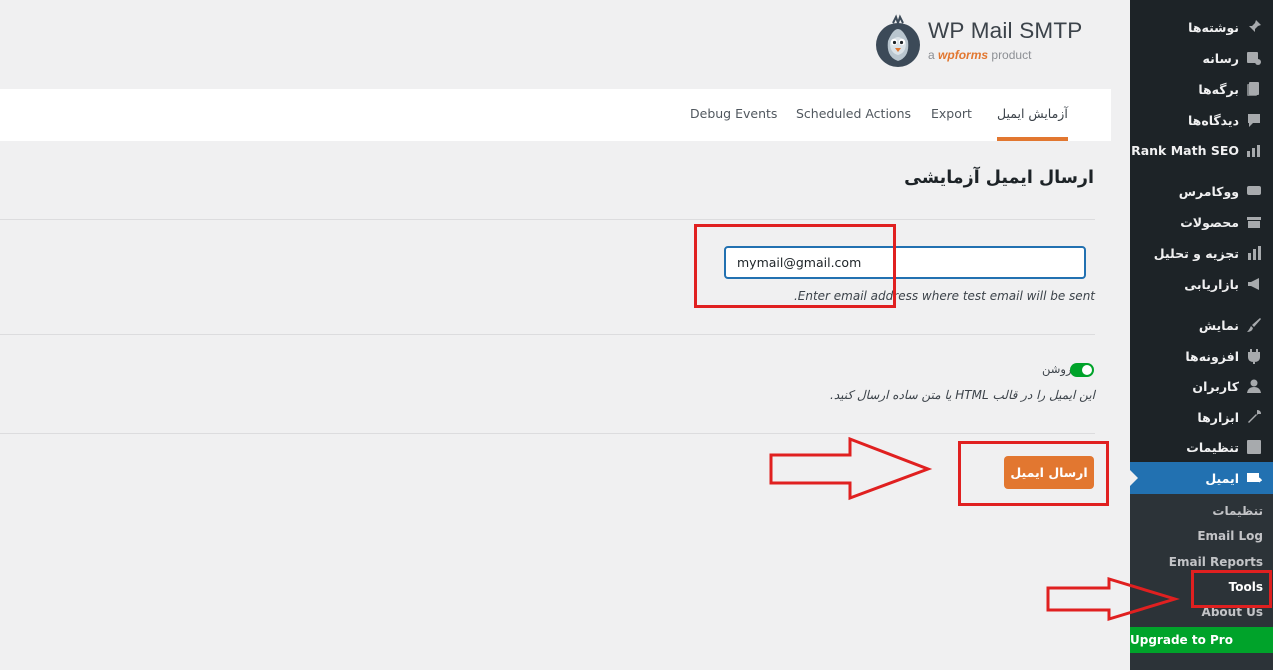  Describe the element at coordinates (853, 113) in the screenshot. I see `tab-scheduled-actions: Scheduled Actions` at that location.